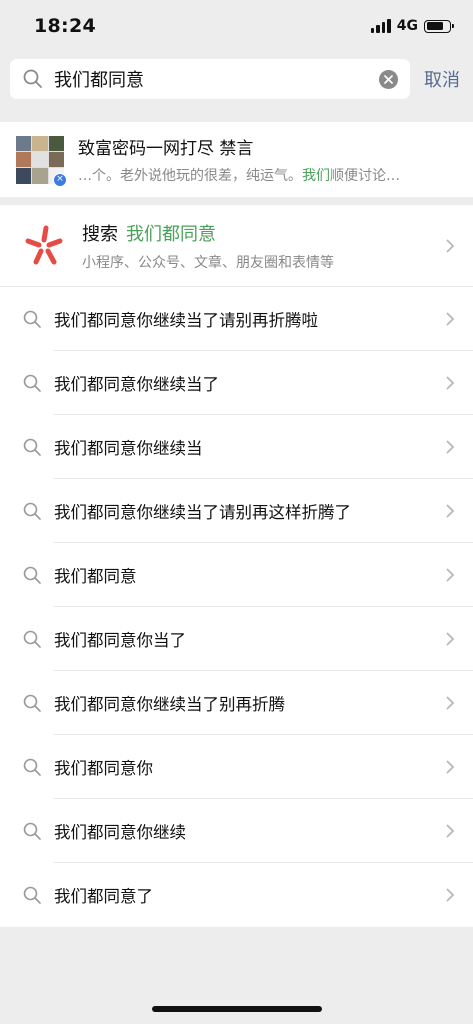  Describe the element at coordinates (442, 79) in the screenshot. I see `cancel-button: 取消` at that location.